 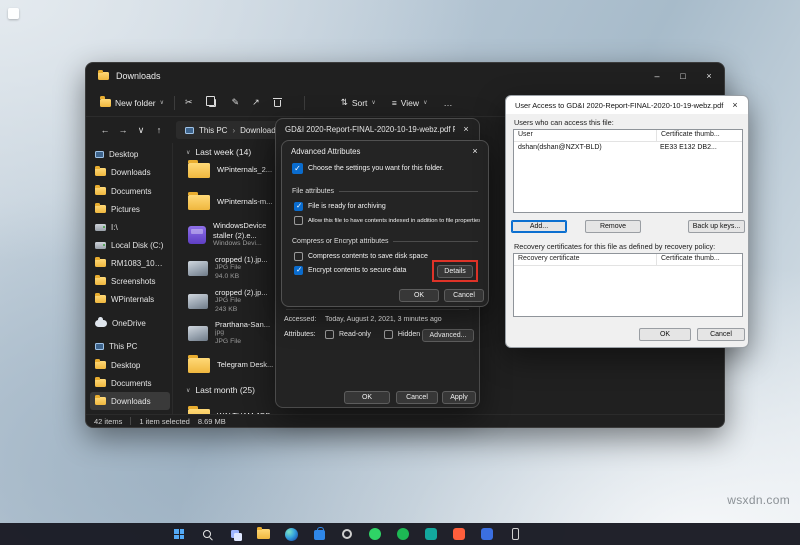 What do you see at coordinates (344, 102) in the screenshot?
I see `sort-icon: ⇅` at bounding box center [344, 102].